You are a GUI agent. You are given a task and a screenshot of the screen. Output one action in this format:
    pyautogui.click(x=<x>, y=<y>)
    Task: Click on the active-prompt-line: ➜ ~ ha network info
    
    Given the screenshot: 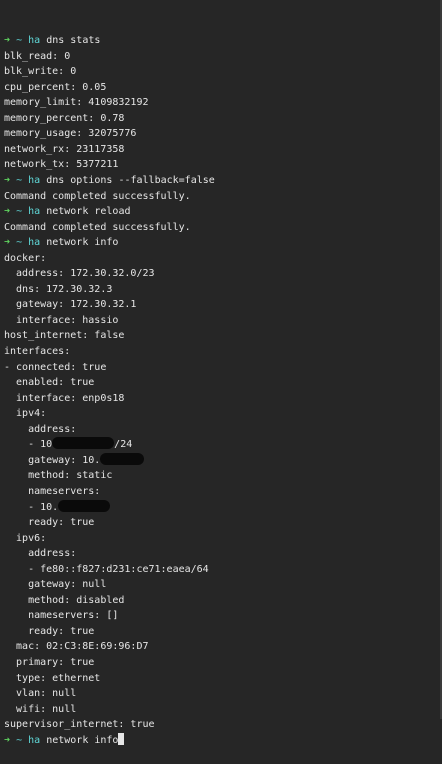 What is the action you would take?
    pyautogui.click(x=223, y=740)
    